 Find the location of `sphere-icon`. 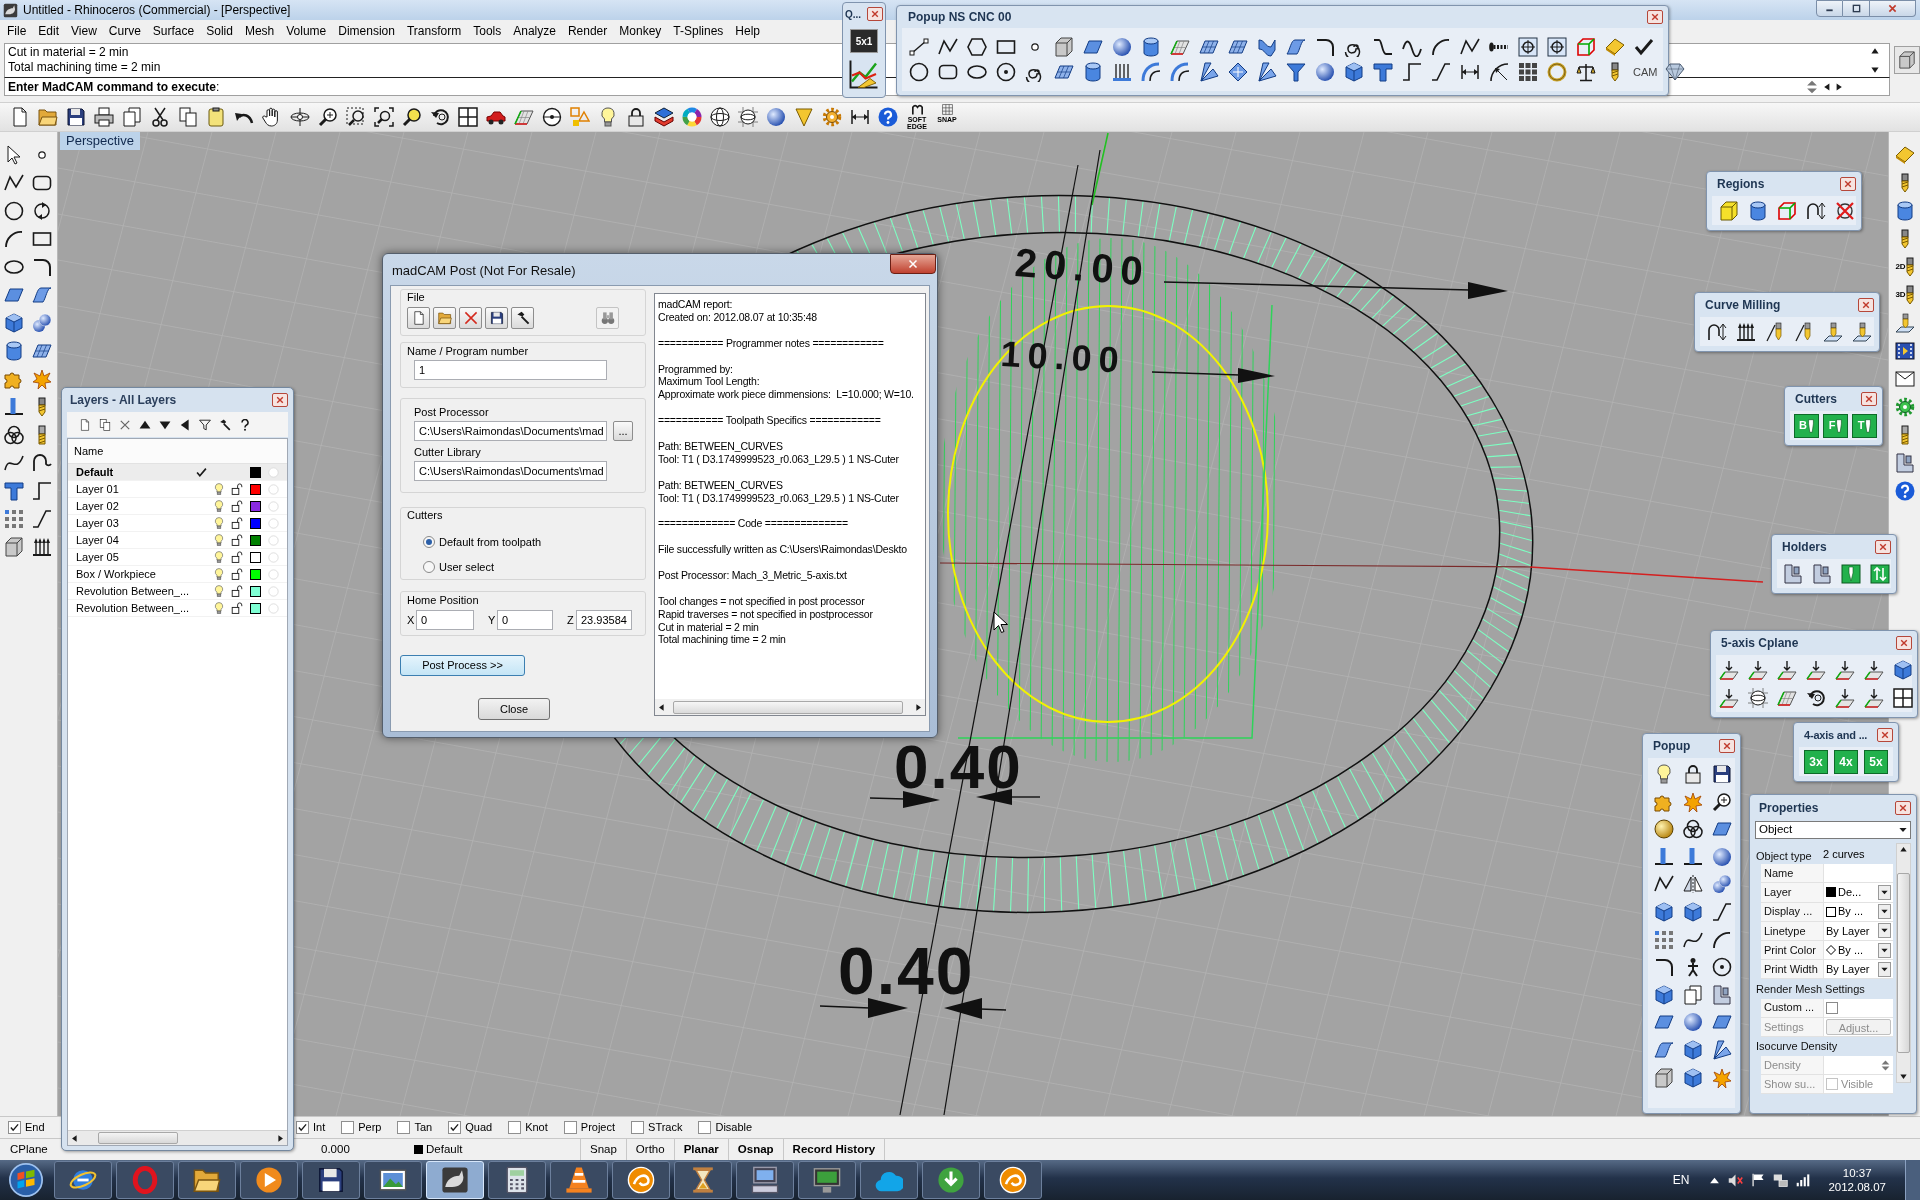

sphere-icon is located at coordinates (1325, 72).